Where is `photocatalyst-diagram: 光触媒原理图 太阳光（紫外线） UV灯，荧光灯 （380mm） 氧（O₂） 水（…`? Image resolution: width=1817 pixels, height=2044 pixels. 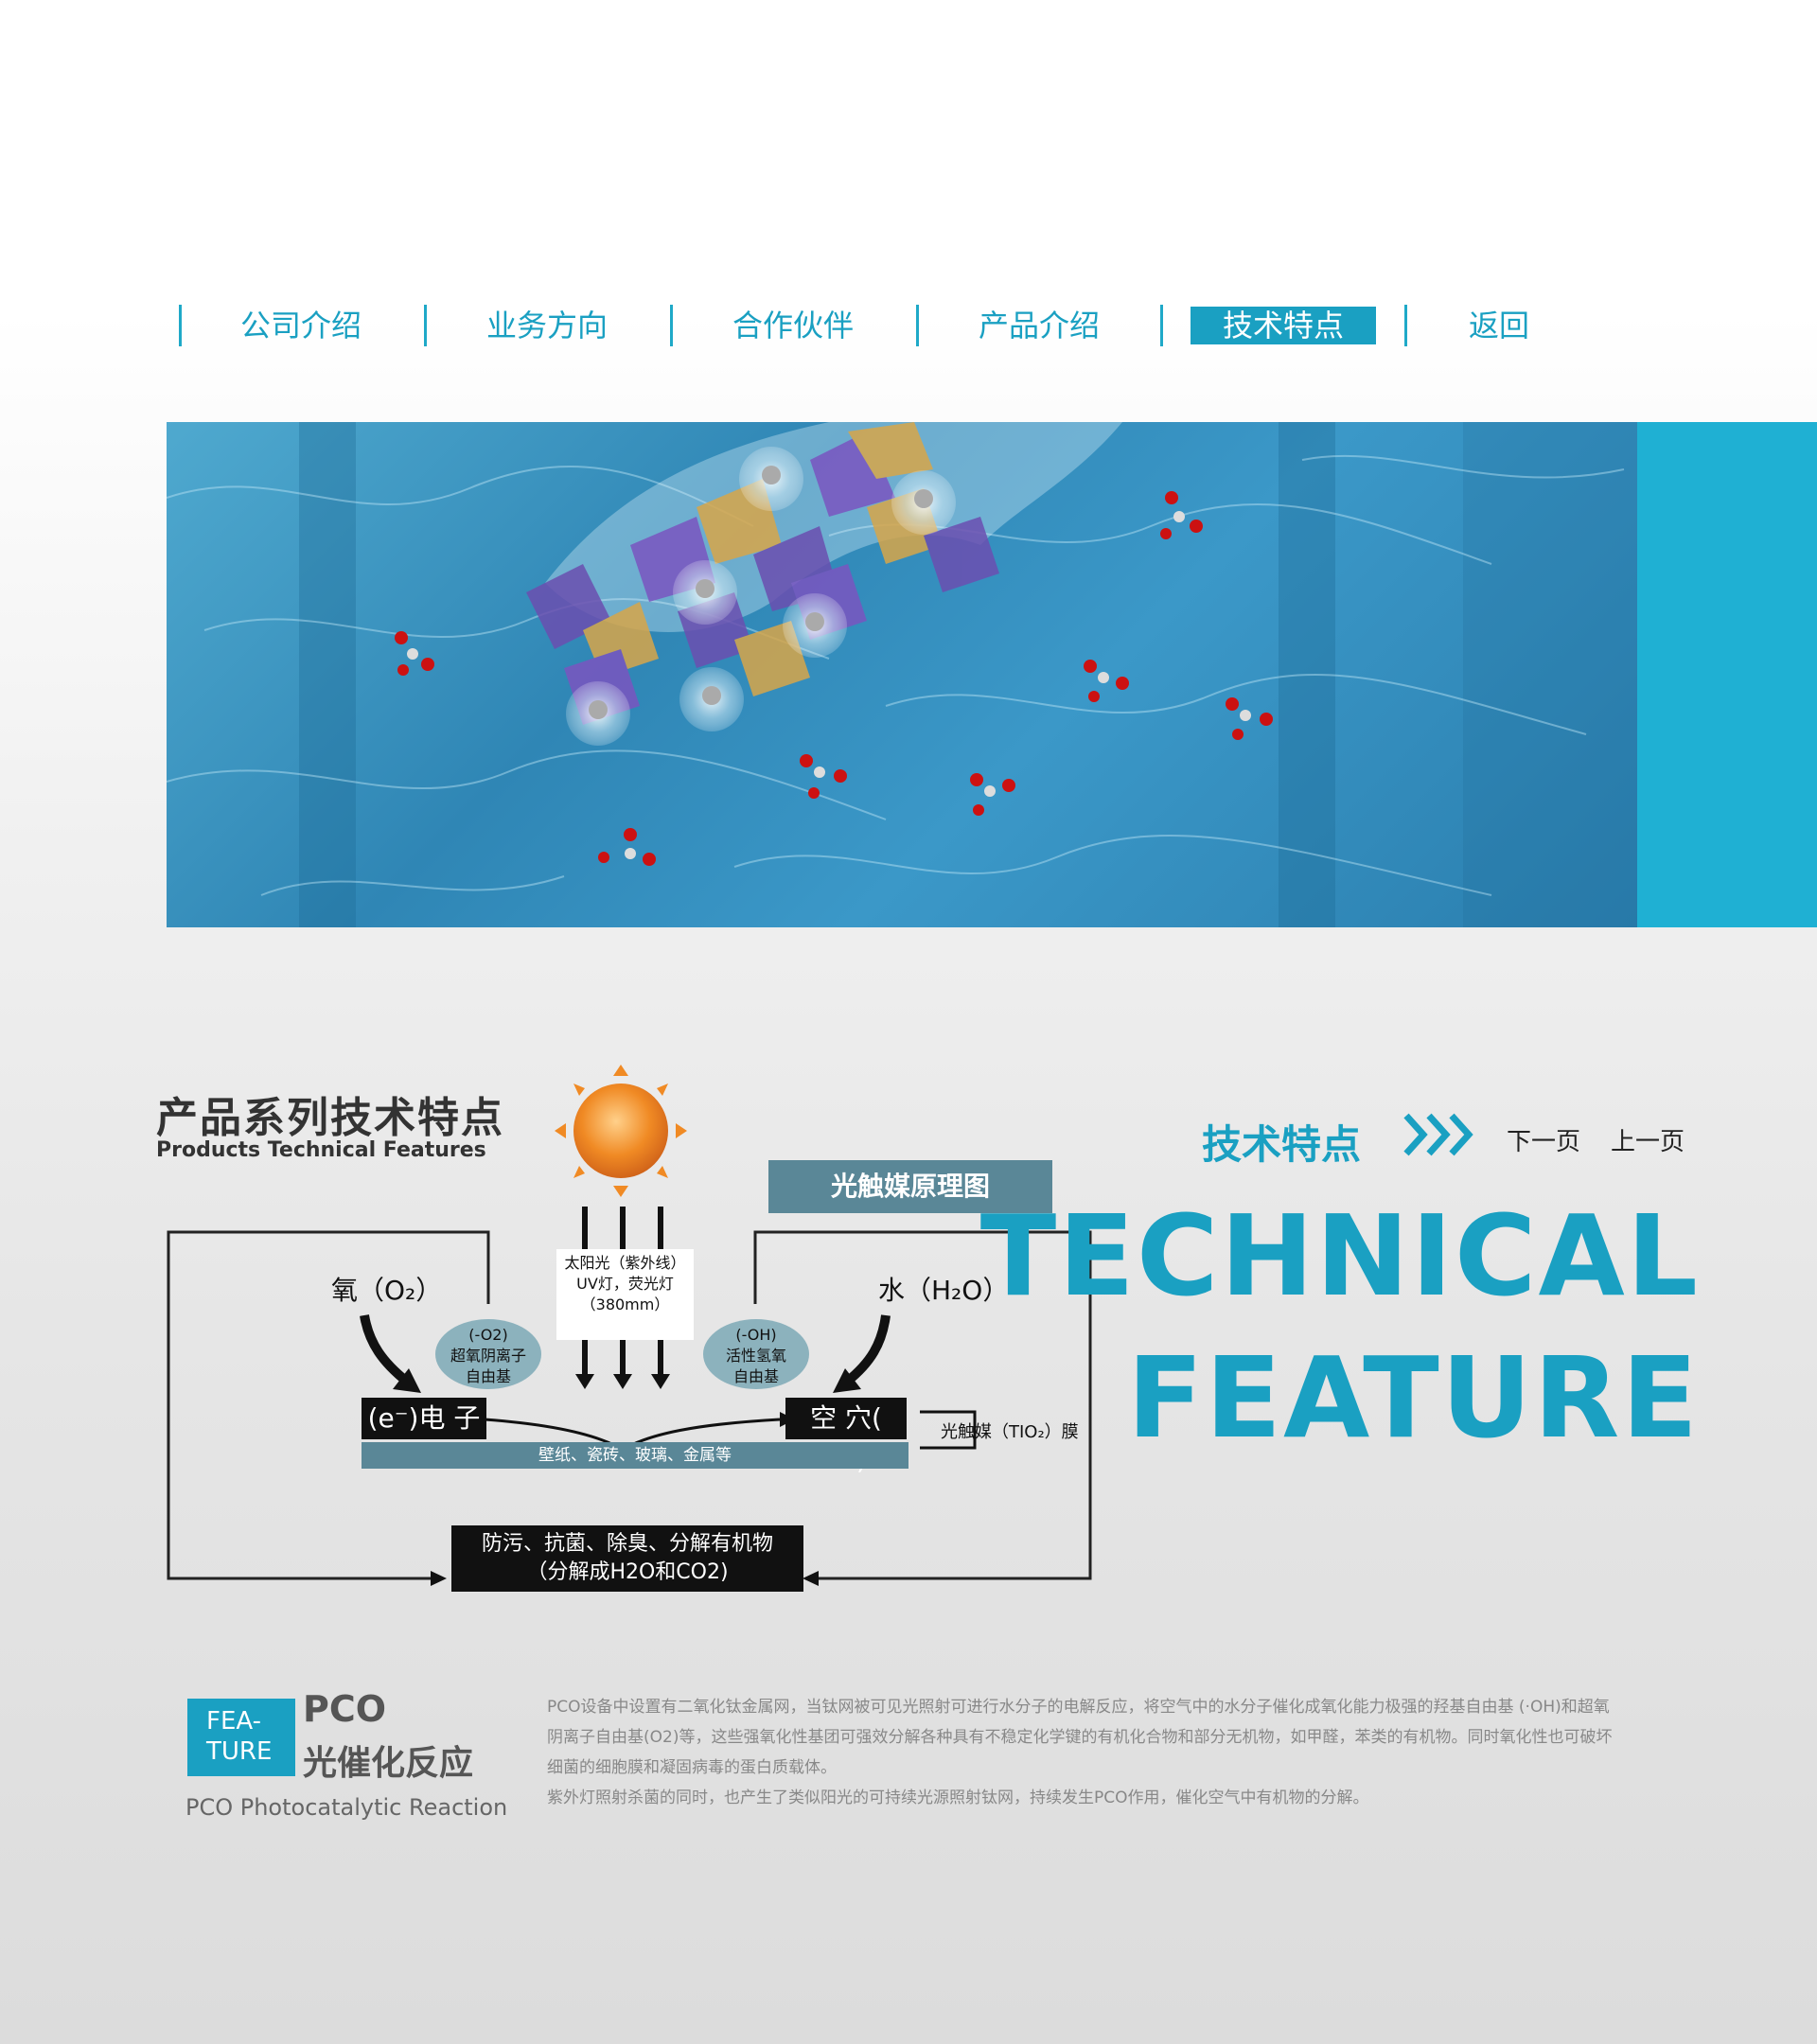 photocatalyst-diagram: 光触媒原理图 太阳光（紫外线） UV灯，荧光灯 （380mm） 氧（O₂） 水（… is located at coordinates (625, 1334).